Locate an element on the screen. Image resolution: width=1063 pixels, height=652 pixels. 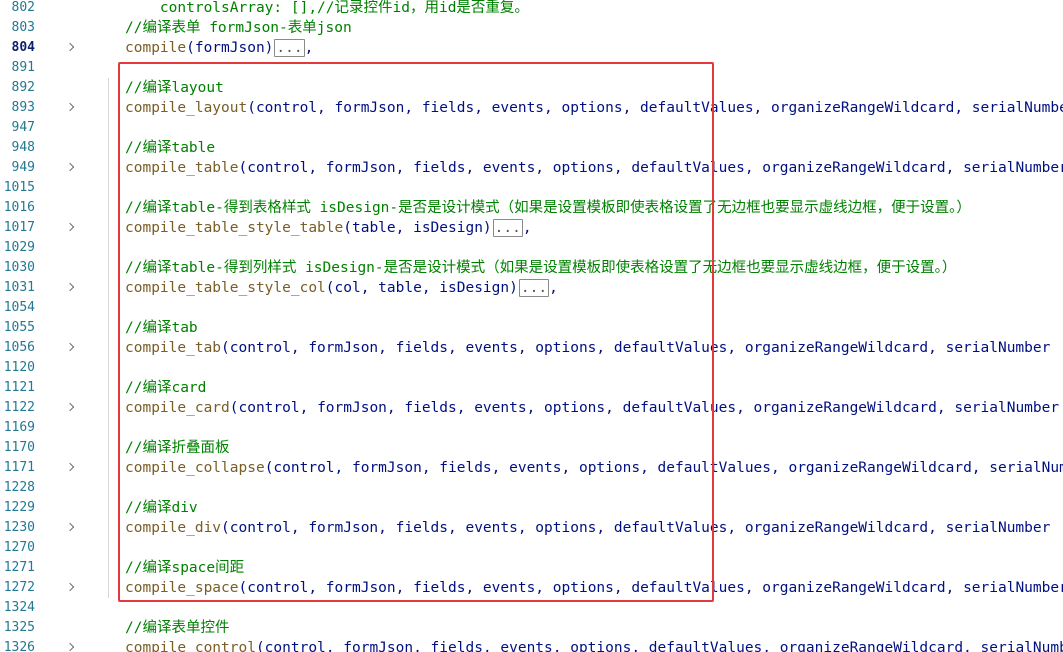
line-number: 1055 is located at coordinates (19, 327).